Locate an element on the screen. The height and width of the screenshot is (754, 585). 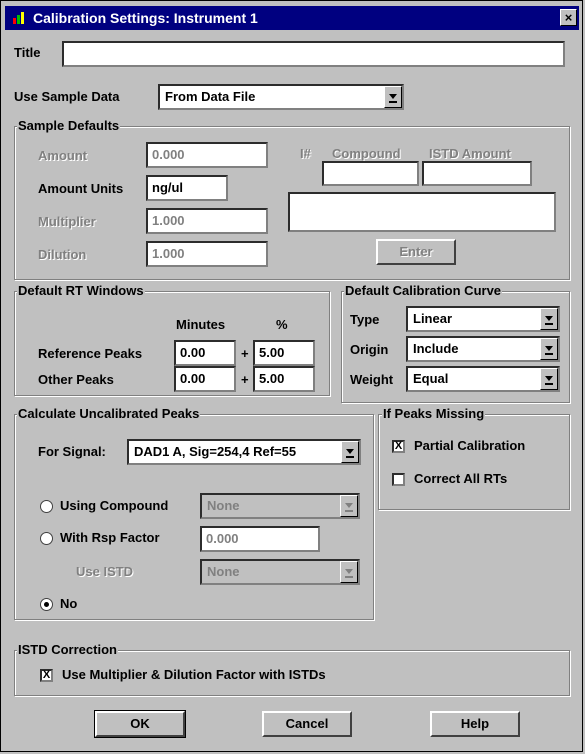
multiplier-input: 1.000 is located at coordinates (207, 221).